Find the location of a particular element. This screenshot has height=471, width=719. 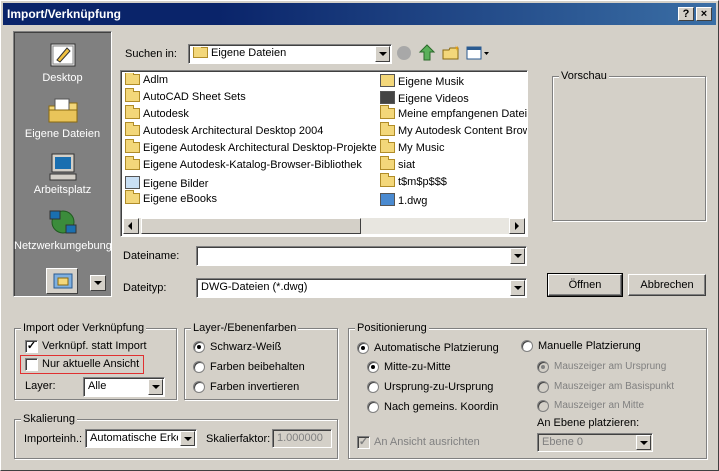

file-item: Autodesk is located at coordinates (157, 115).